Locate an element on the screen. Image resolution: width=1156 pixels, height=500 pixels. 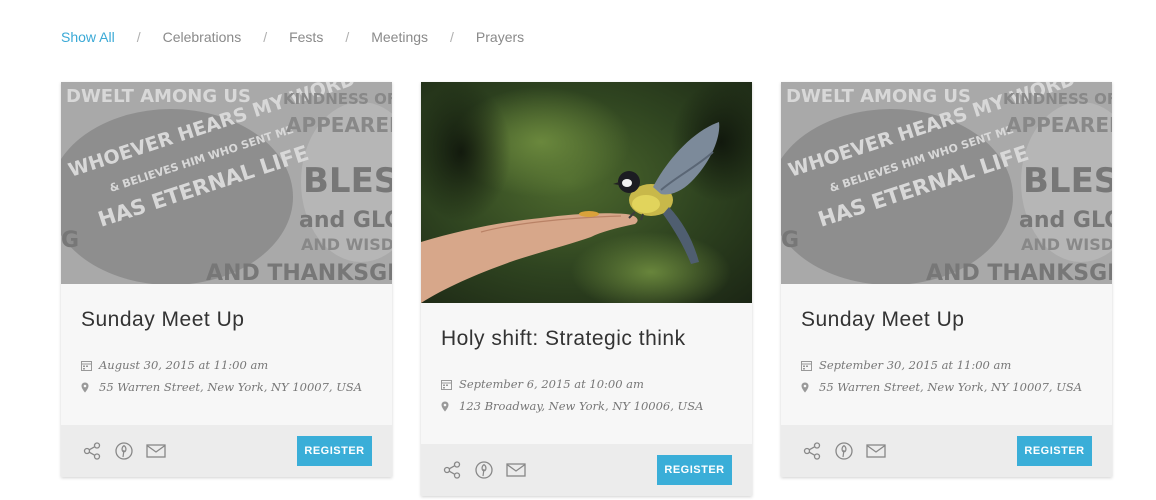
event-date: August 30, 2015 at 11:00 am is located at coordinates (184, 365).